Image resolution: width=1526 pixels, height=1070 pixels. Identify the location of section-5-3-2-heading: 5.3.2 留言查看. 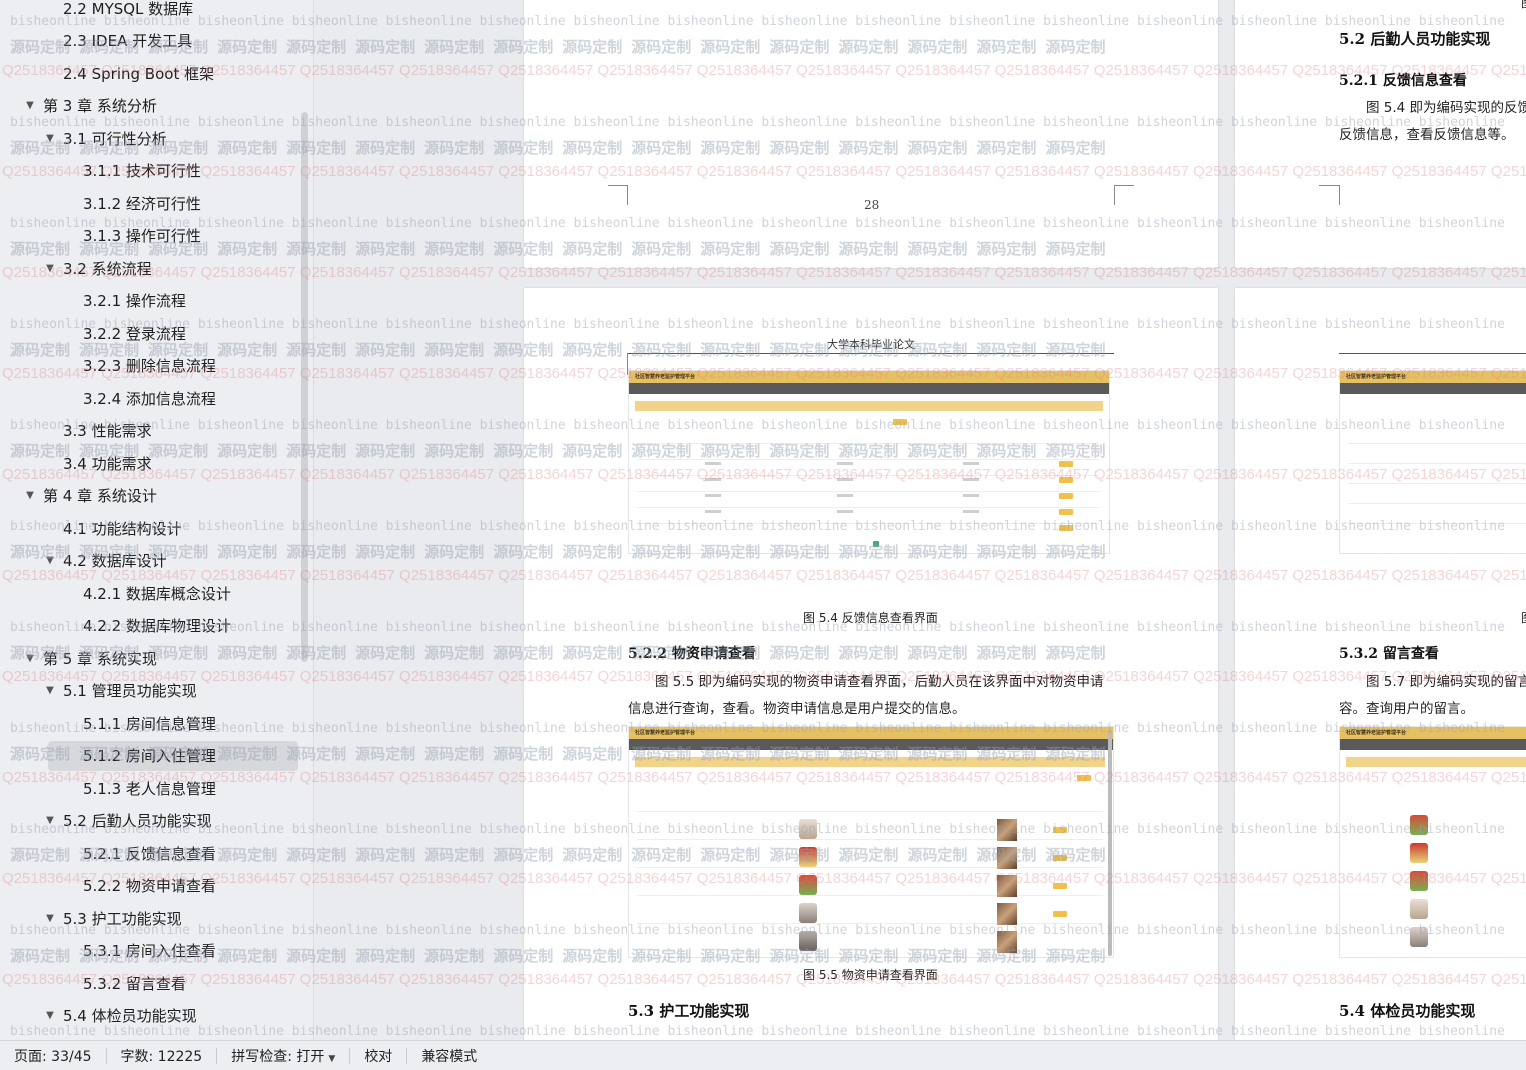
(1389, 654).